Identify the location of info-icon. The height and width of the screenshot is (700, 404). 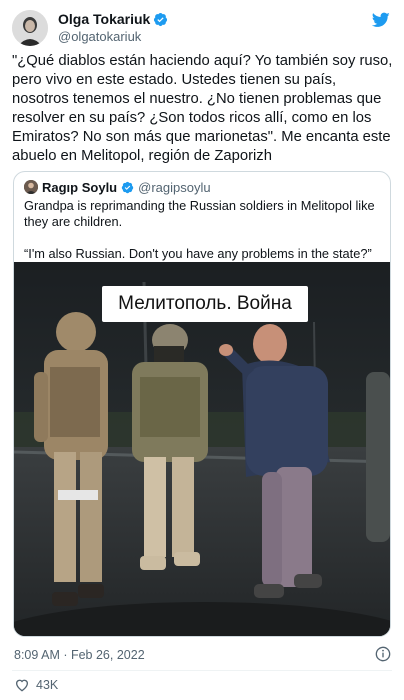
(383, 654).